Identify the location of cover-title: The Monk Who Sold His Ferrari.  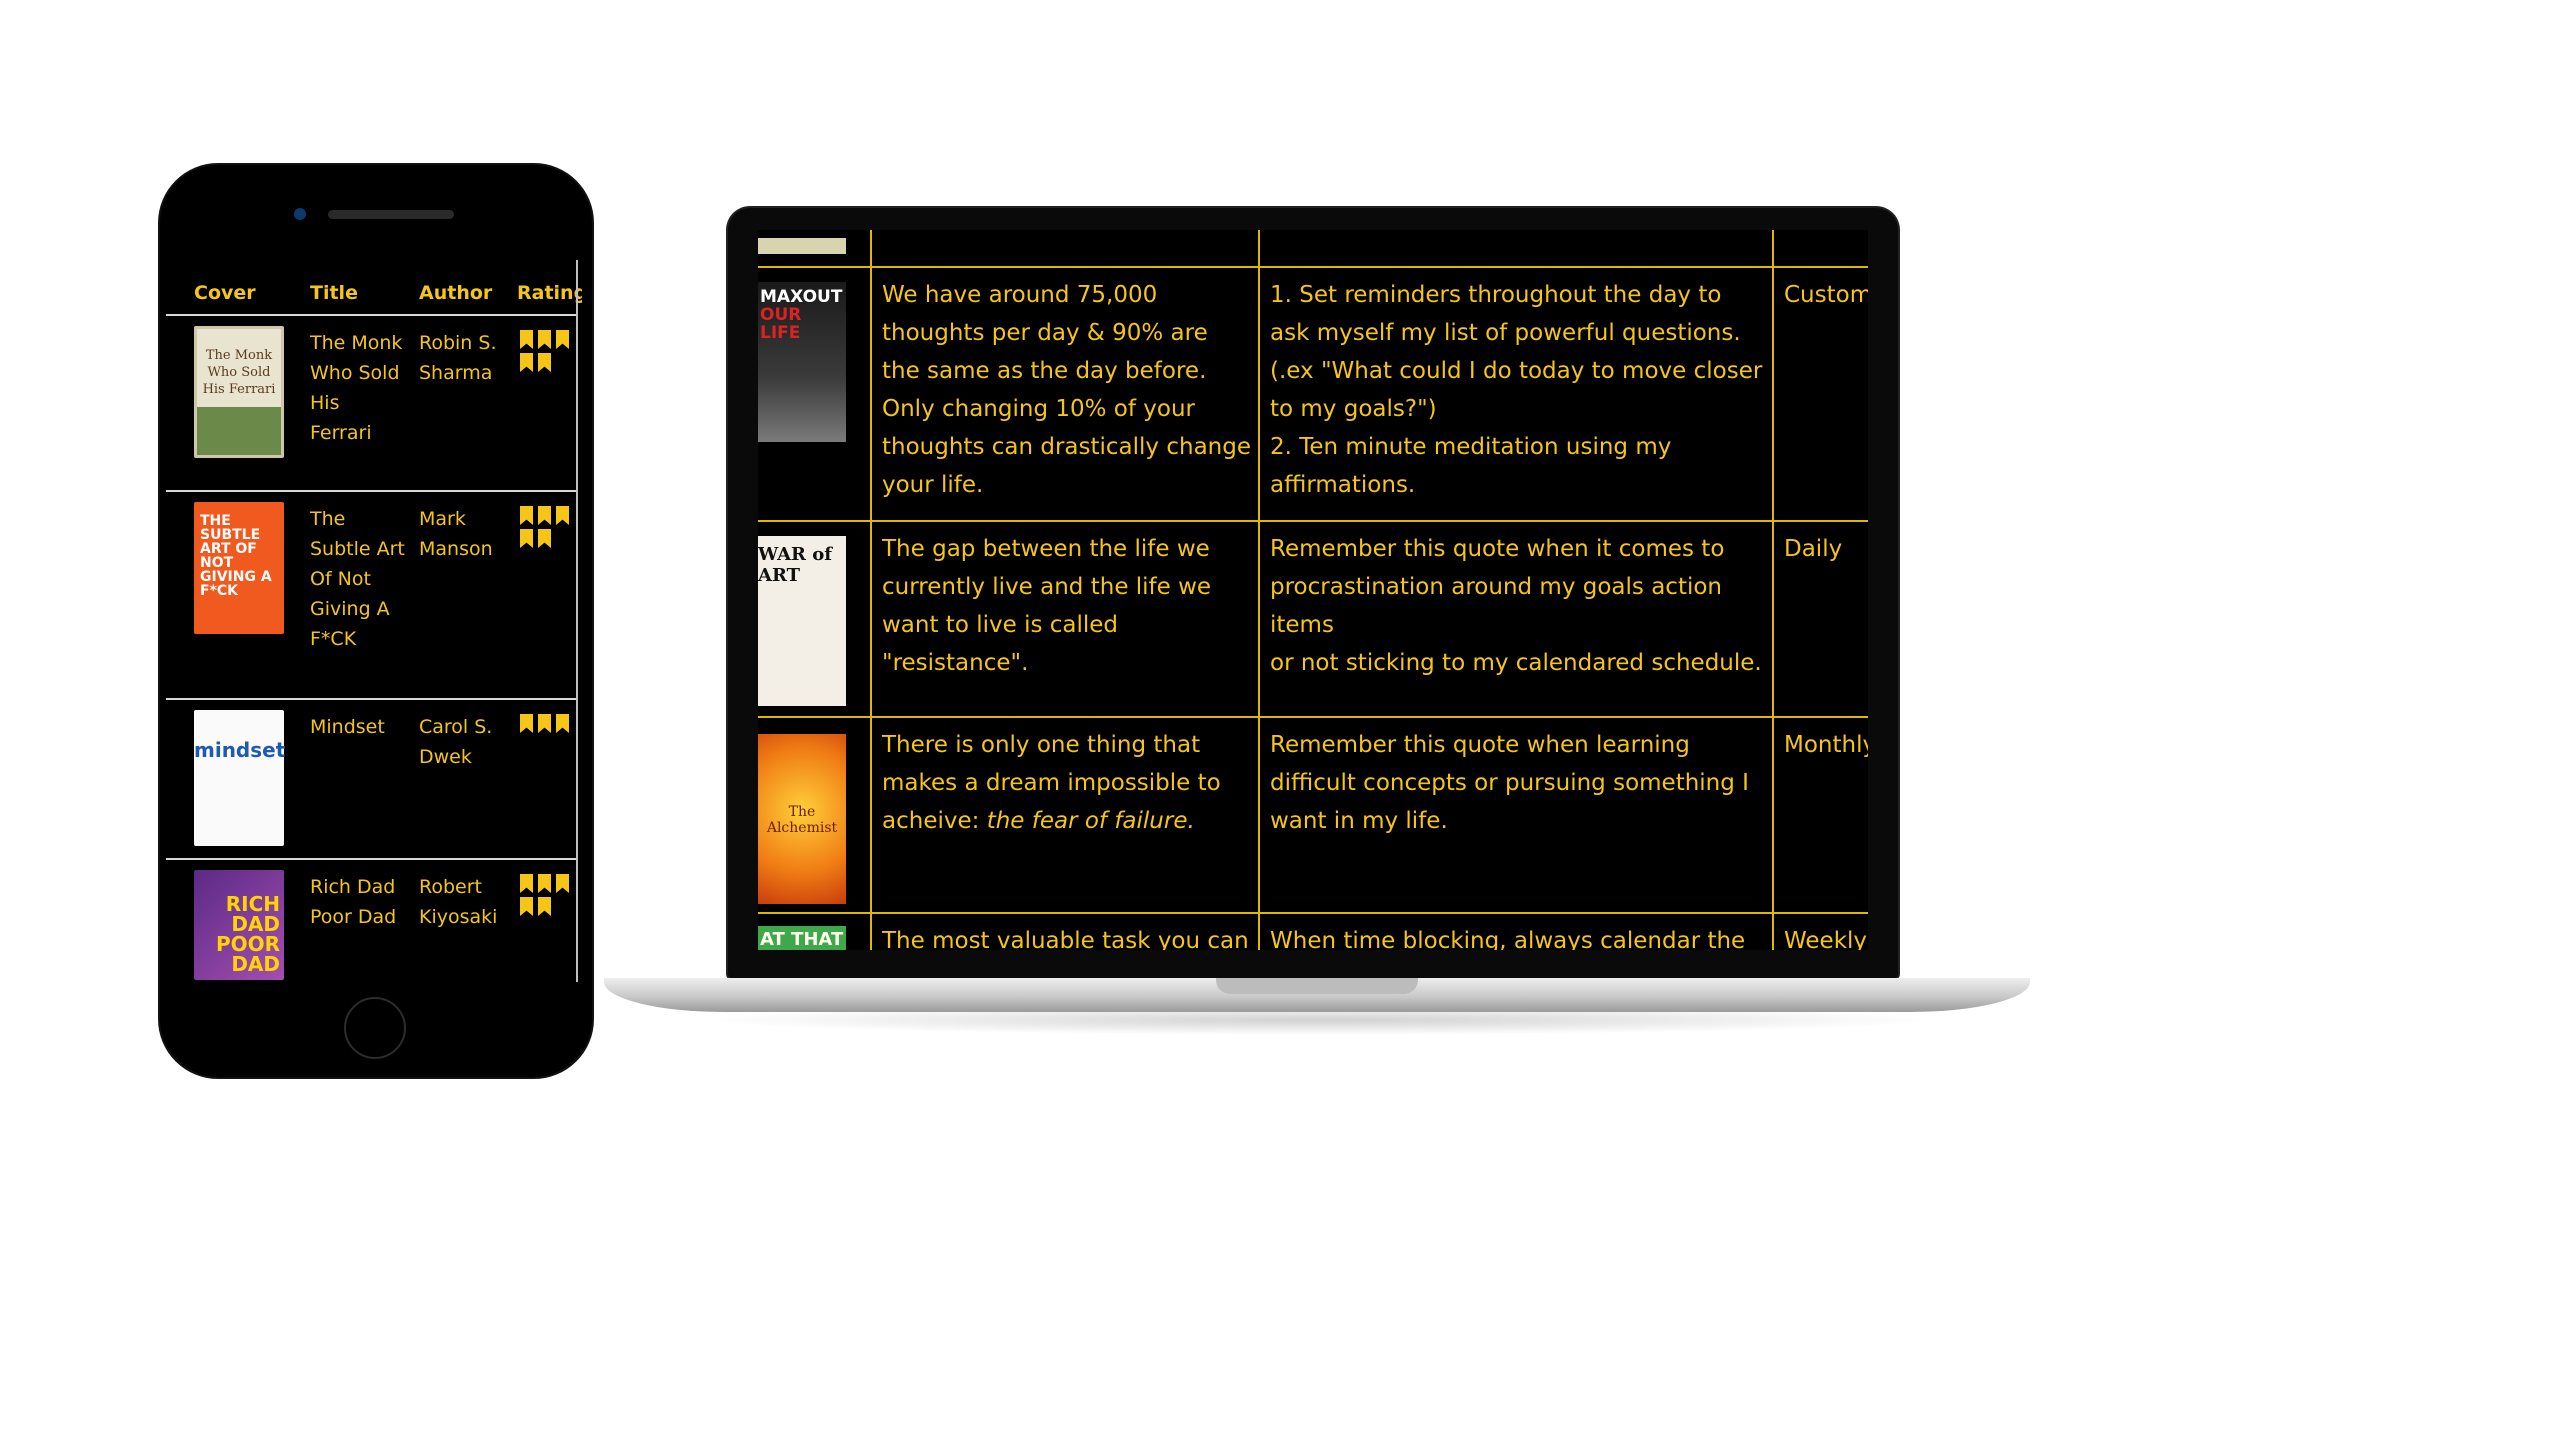
(239, 372).